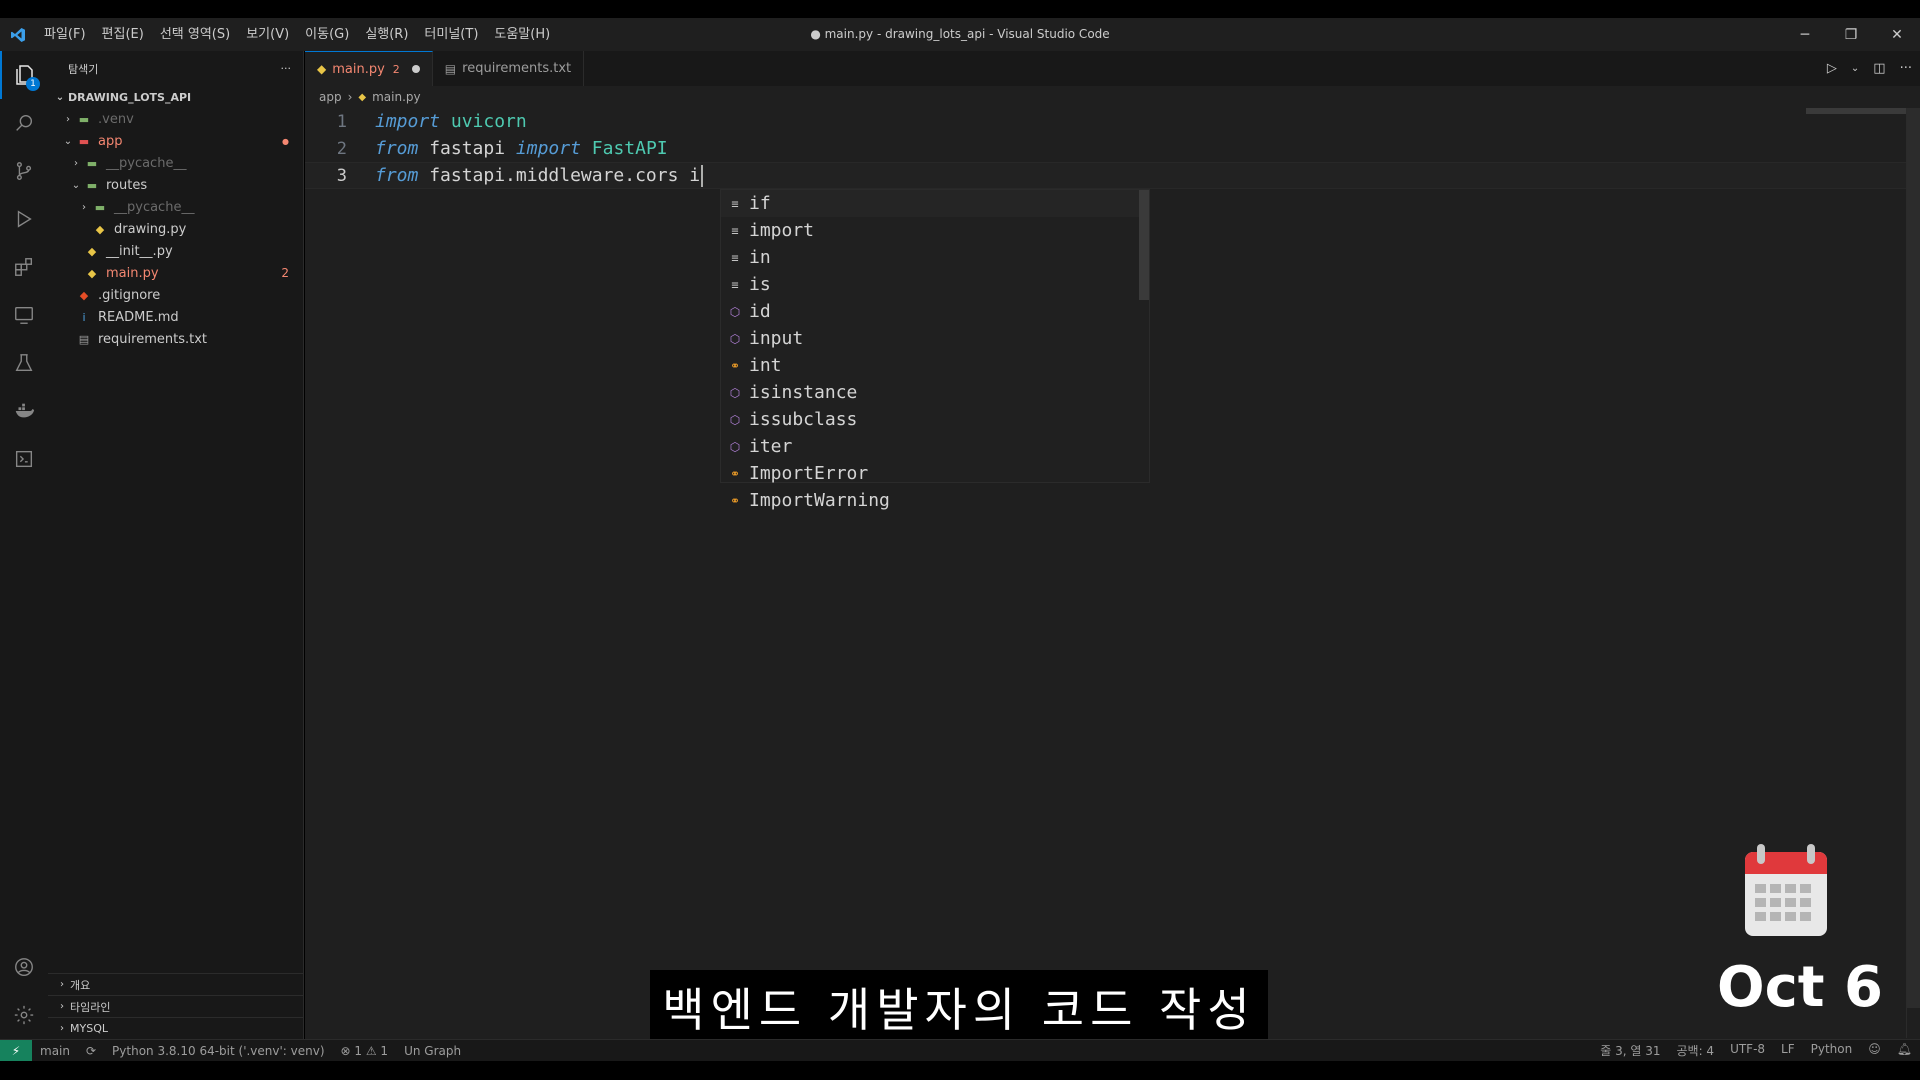  What do you see at coordinates (24, 315) in the screenshot?
I see `remote-explorer-icon` at bounding box center [24, 315].